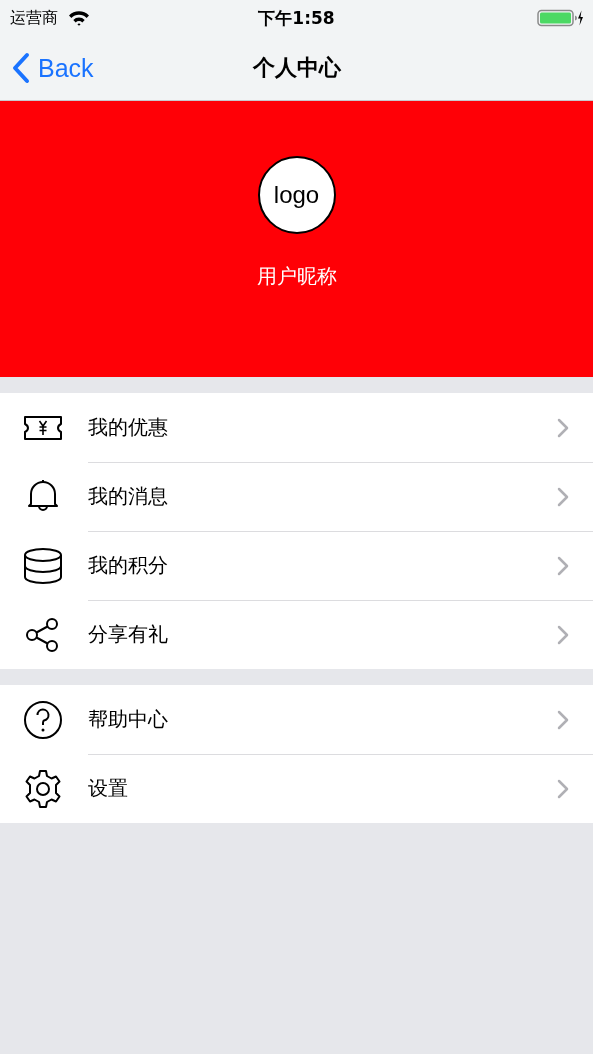 The width and height of the screenshot is (593, 1054). I want to click on menu-item: 我的消息, so click(296, 496).